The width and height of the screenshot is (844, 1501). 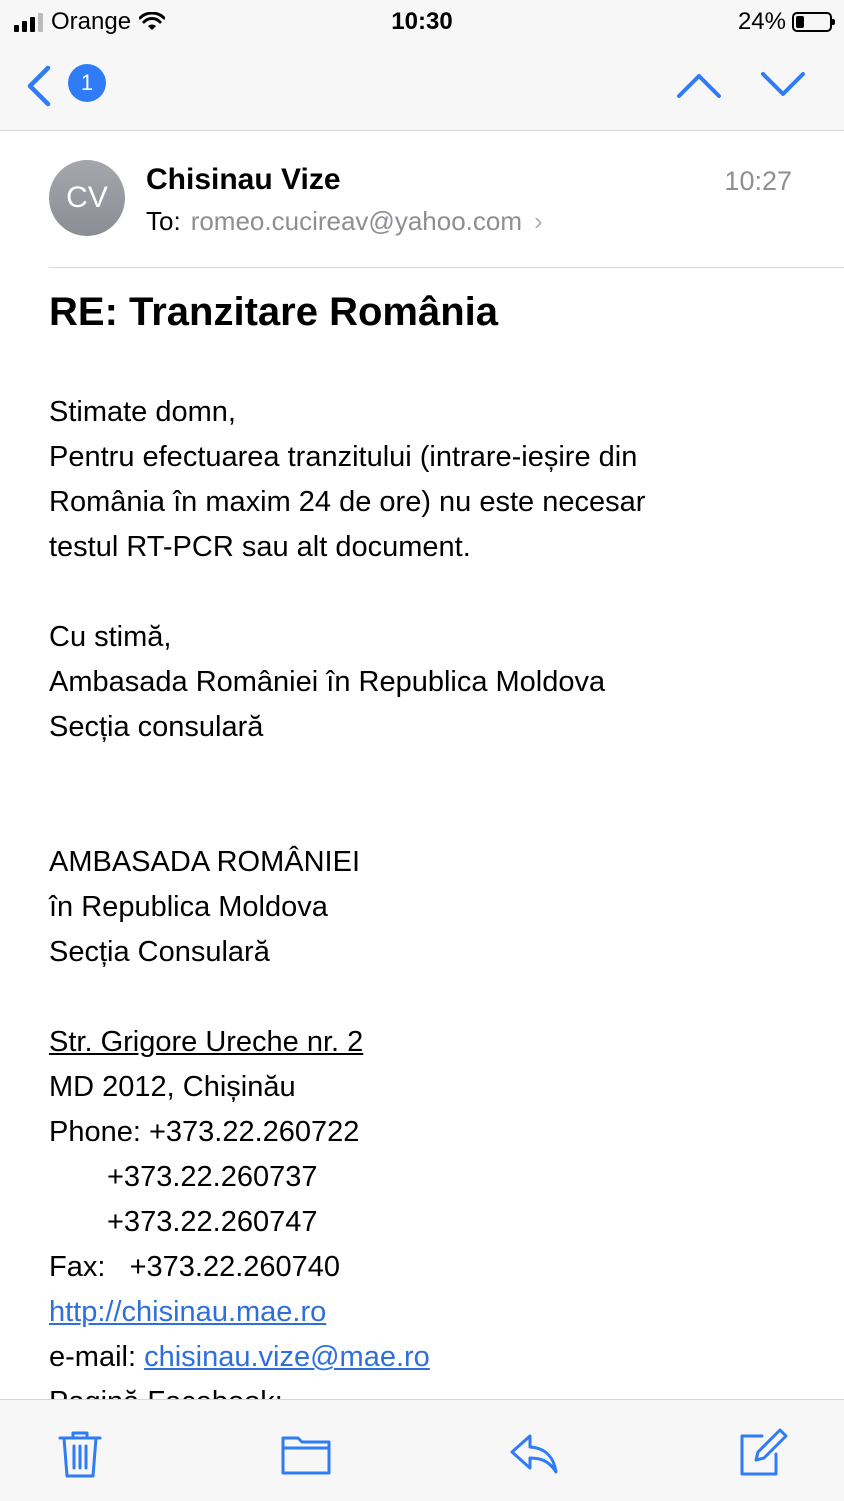 What do you see at coordinates (110, 637) in the screenshot?
I see `closing-line: Cu stimă,` at bounding box center [110, 637].